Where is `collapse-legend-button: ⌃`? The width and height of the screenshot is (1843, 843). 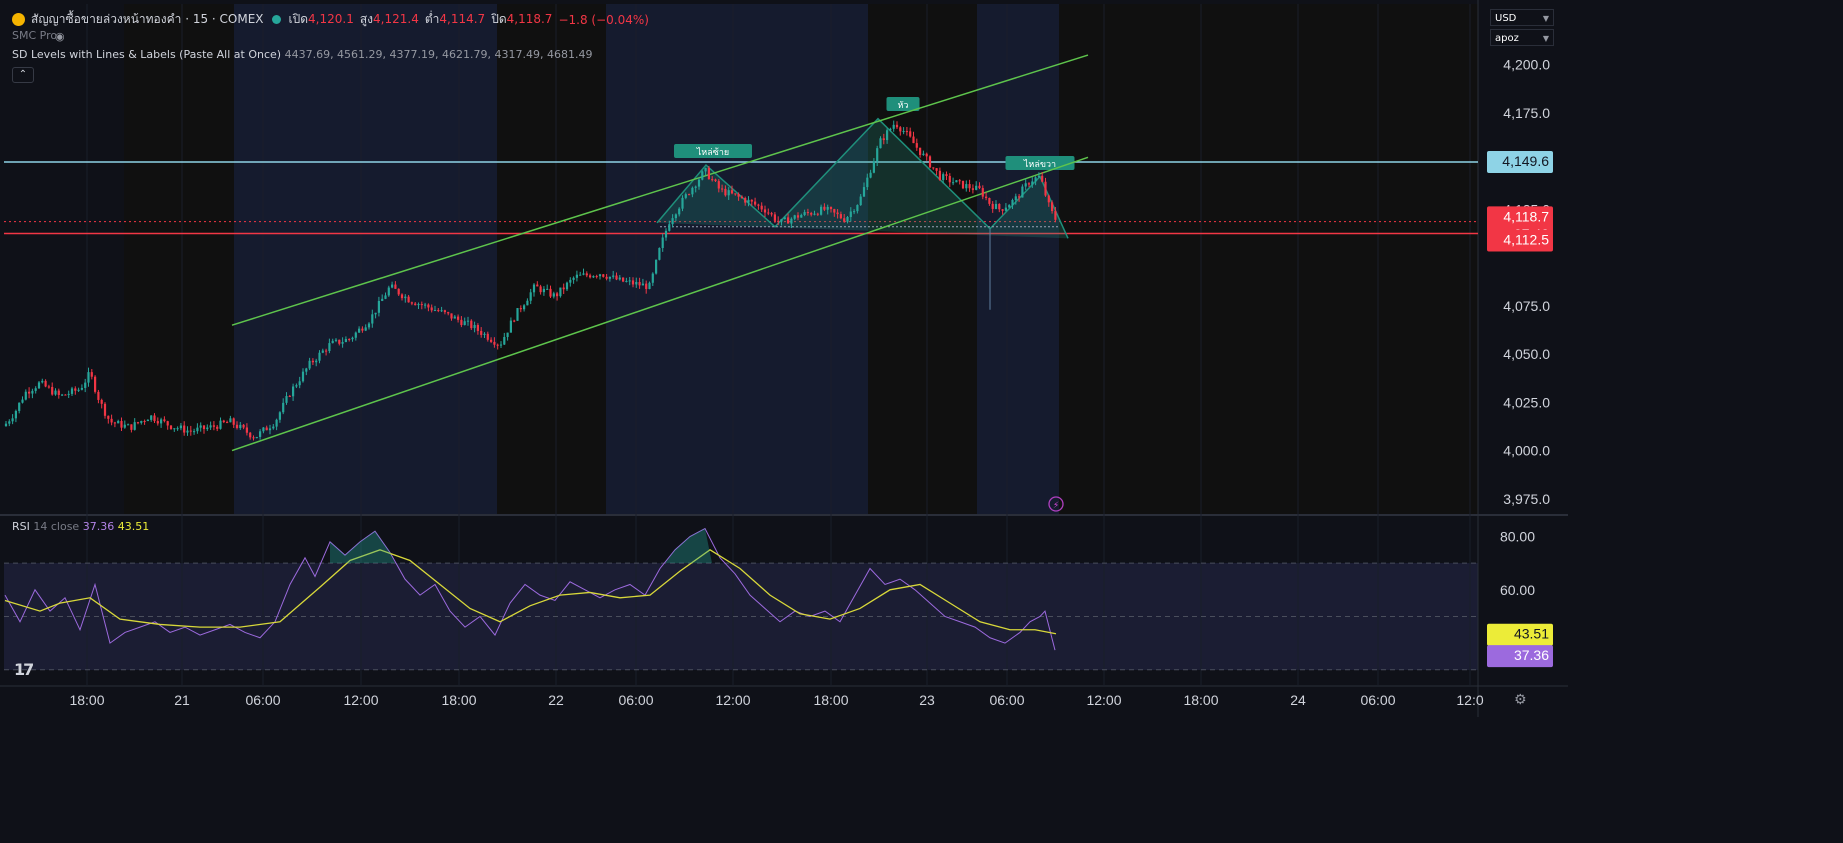 collapse-legend-button: ⌃ is located at coordinates (23, 75).